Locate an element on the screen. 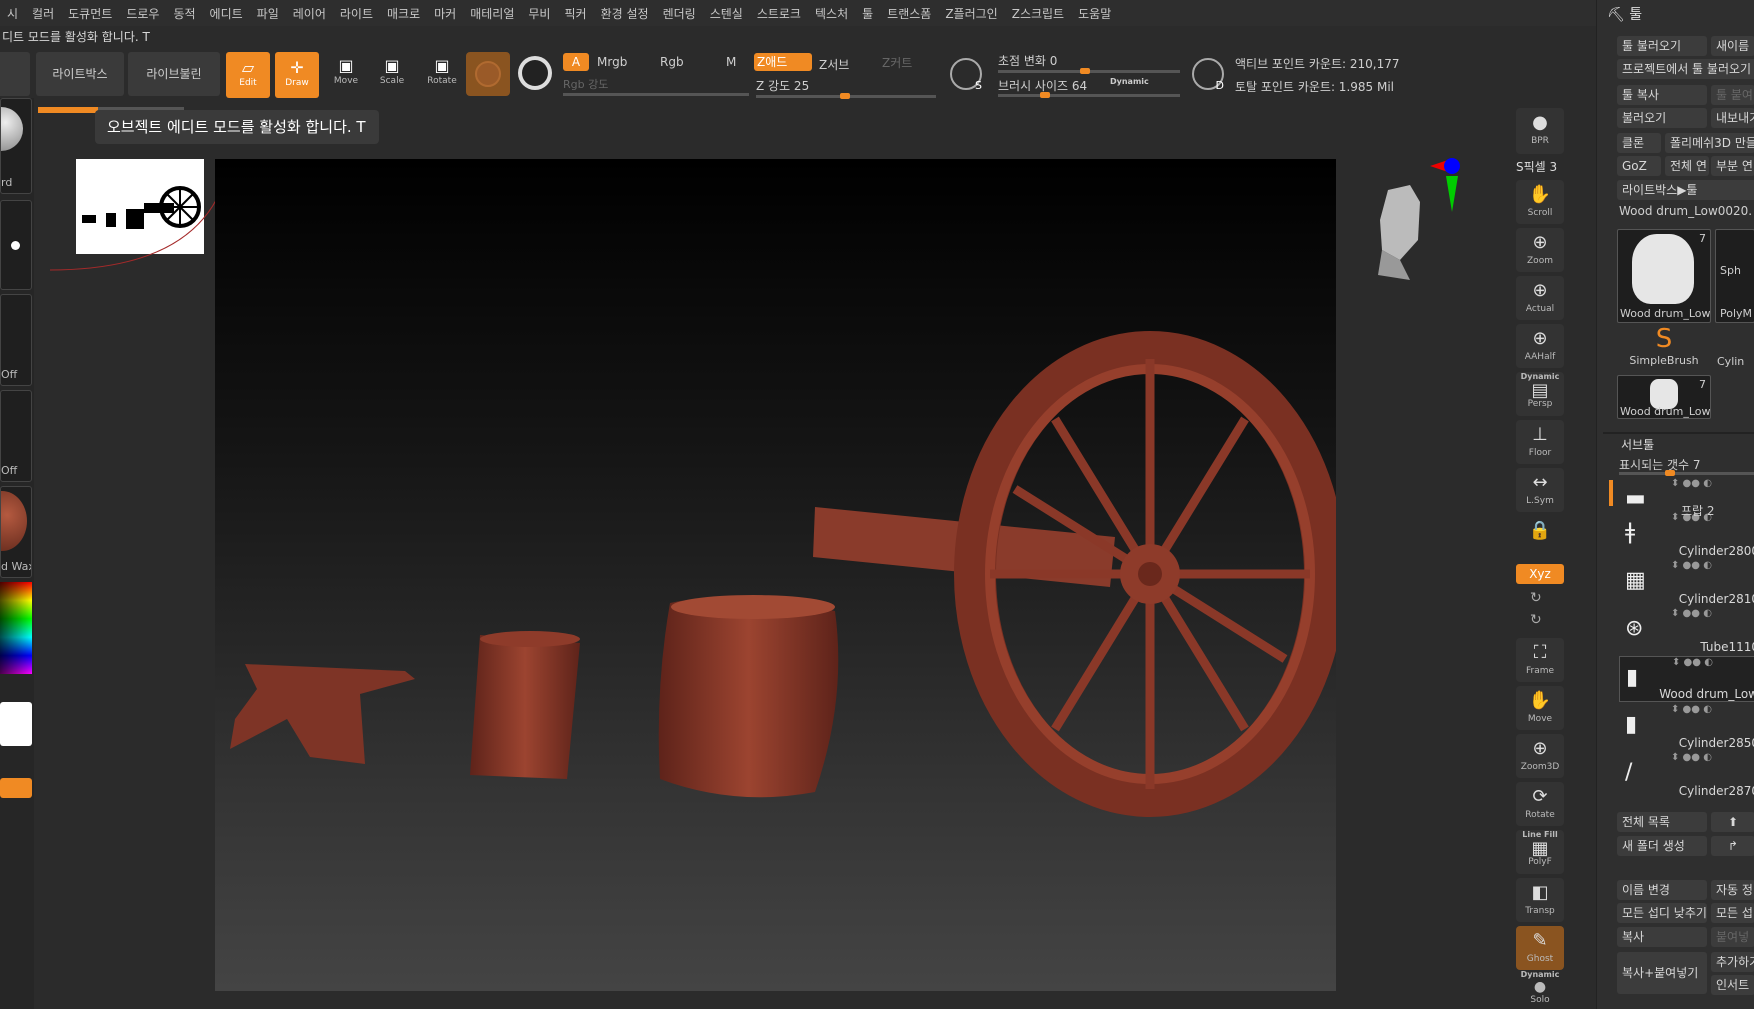 The width and height of the screenshot is (1754, 1009). tool-thumb-simplebrush: S SimpleBrush is located at coordinates (1664, 349).